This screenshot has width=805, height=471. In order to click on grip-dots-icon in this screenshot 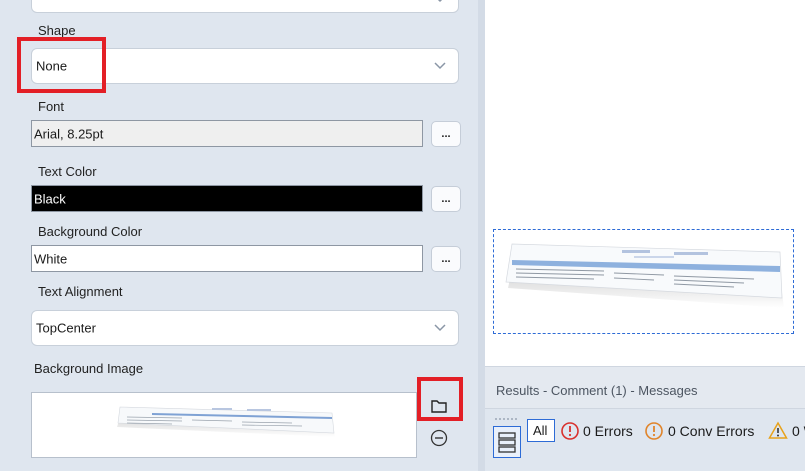, I will do `click(506, 419)`.